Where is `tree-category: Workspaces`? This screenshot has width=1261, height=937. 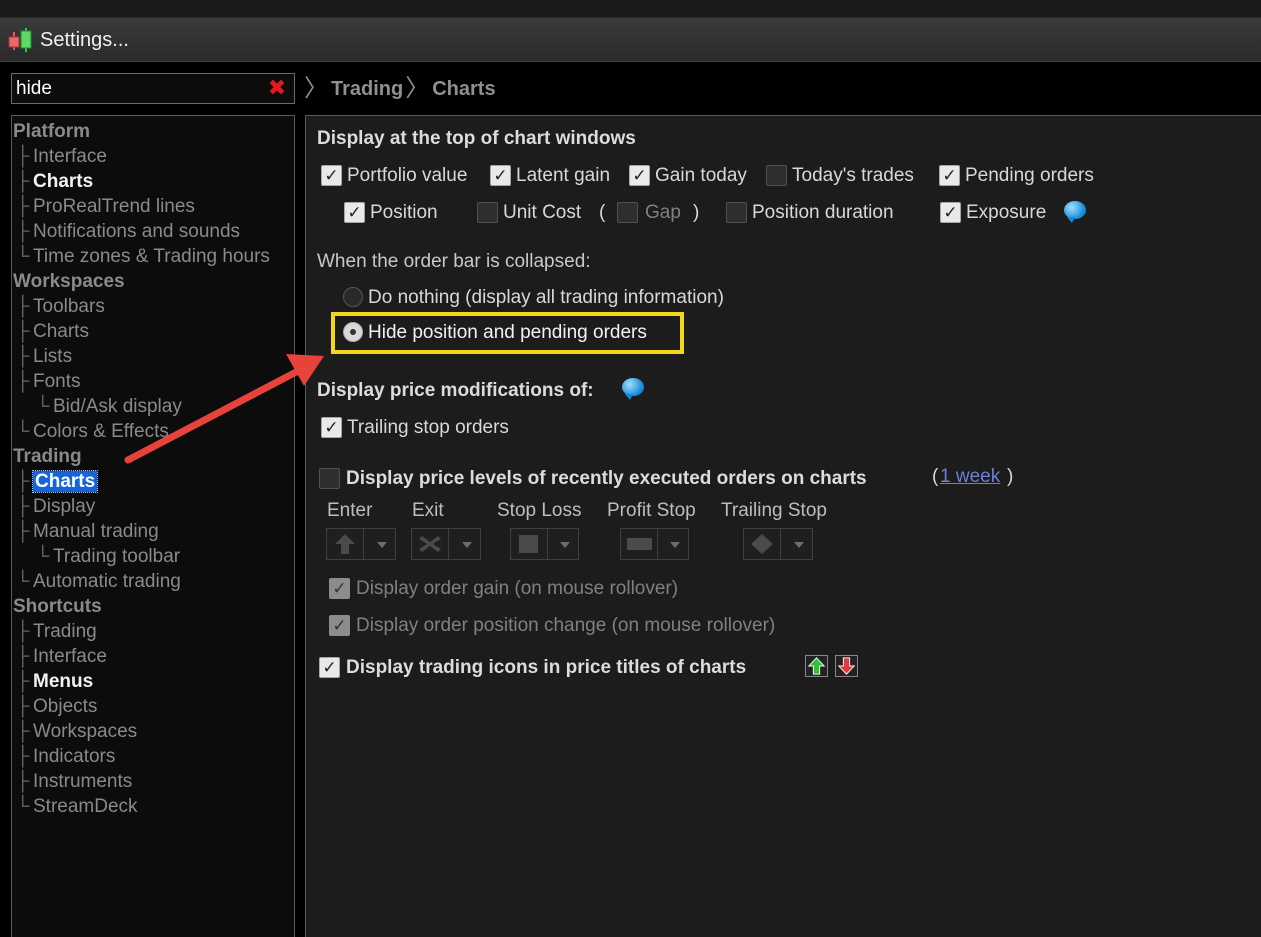
tree-category: Workspaces is located at coordinates (69, 281).